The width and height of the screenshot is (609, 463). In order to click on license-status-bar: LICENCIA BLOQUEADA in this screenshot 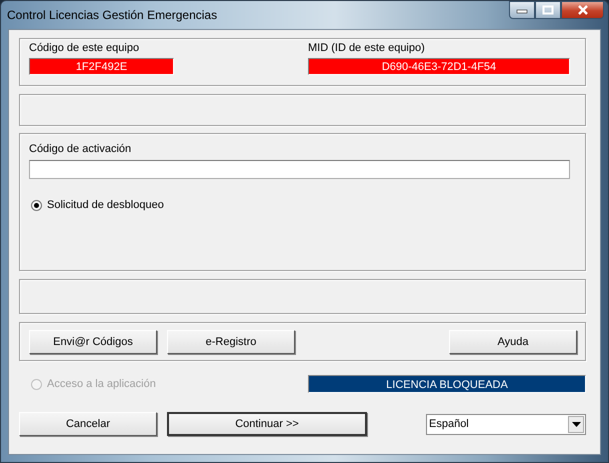, I will do `click(447, 384)`.